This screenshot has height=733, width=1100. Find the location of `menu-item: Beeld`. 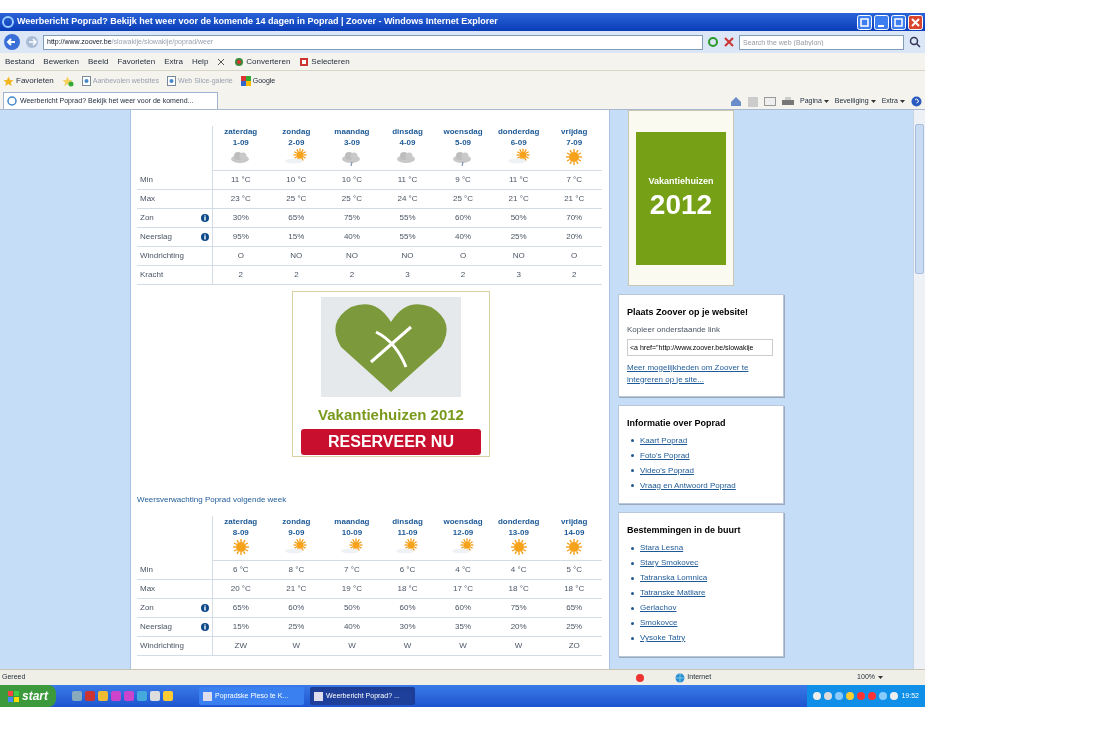

menu-item: Beeld is located at coordinates (98, 61).